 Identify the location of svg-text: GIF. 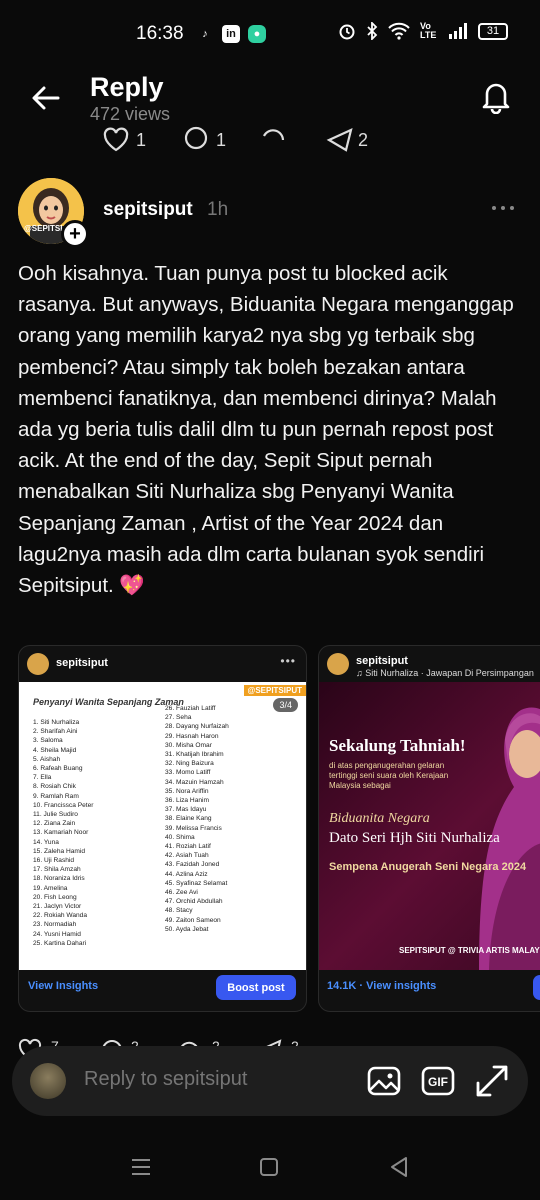
(438, 1082).